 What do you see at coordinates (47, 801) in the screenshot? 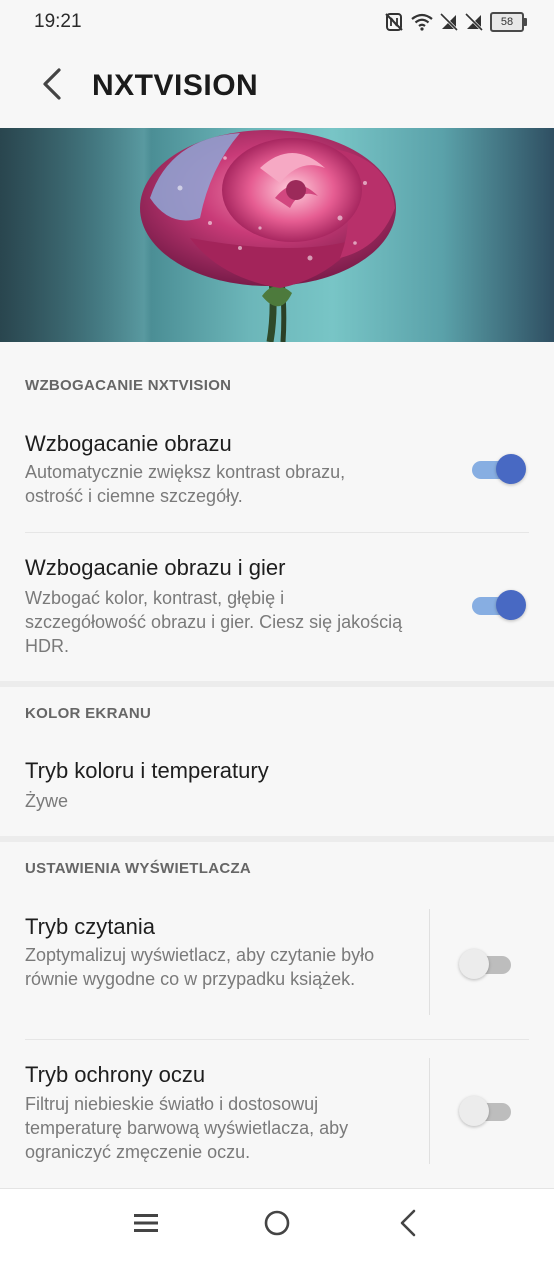
I see `setting-value: Żywe` at bounding box center [47, 801].